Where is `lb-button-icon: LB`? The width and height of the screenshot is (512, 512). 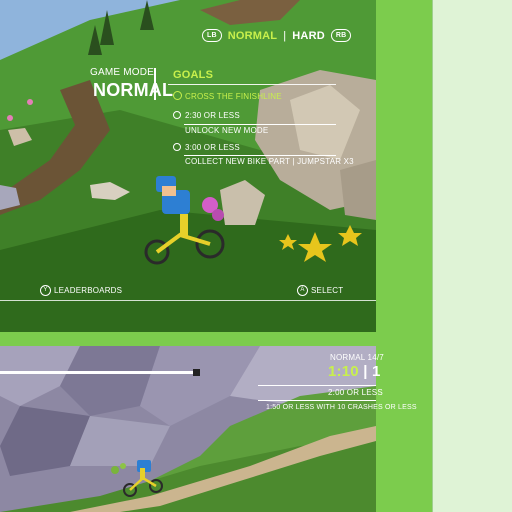 lb-button-icon: LB is located at coordinates (212, 35).